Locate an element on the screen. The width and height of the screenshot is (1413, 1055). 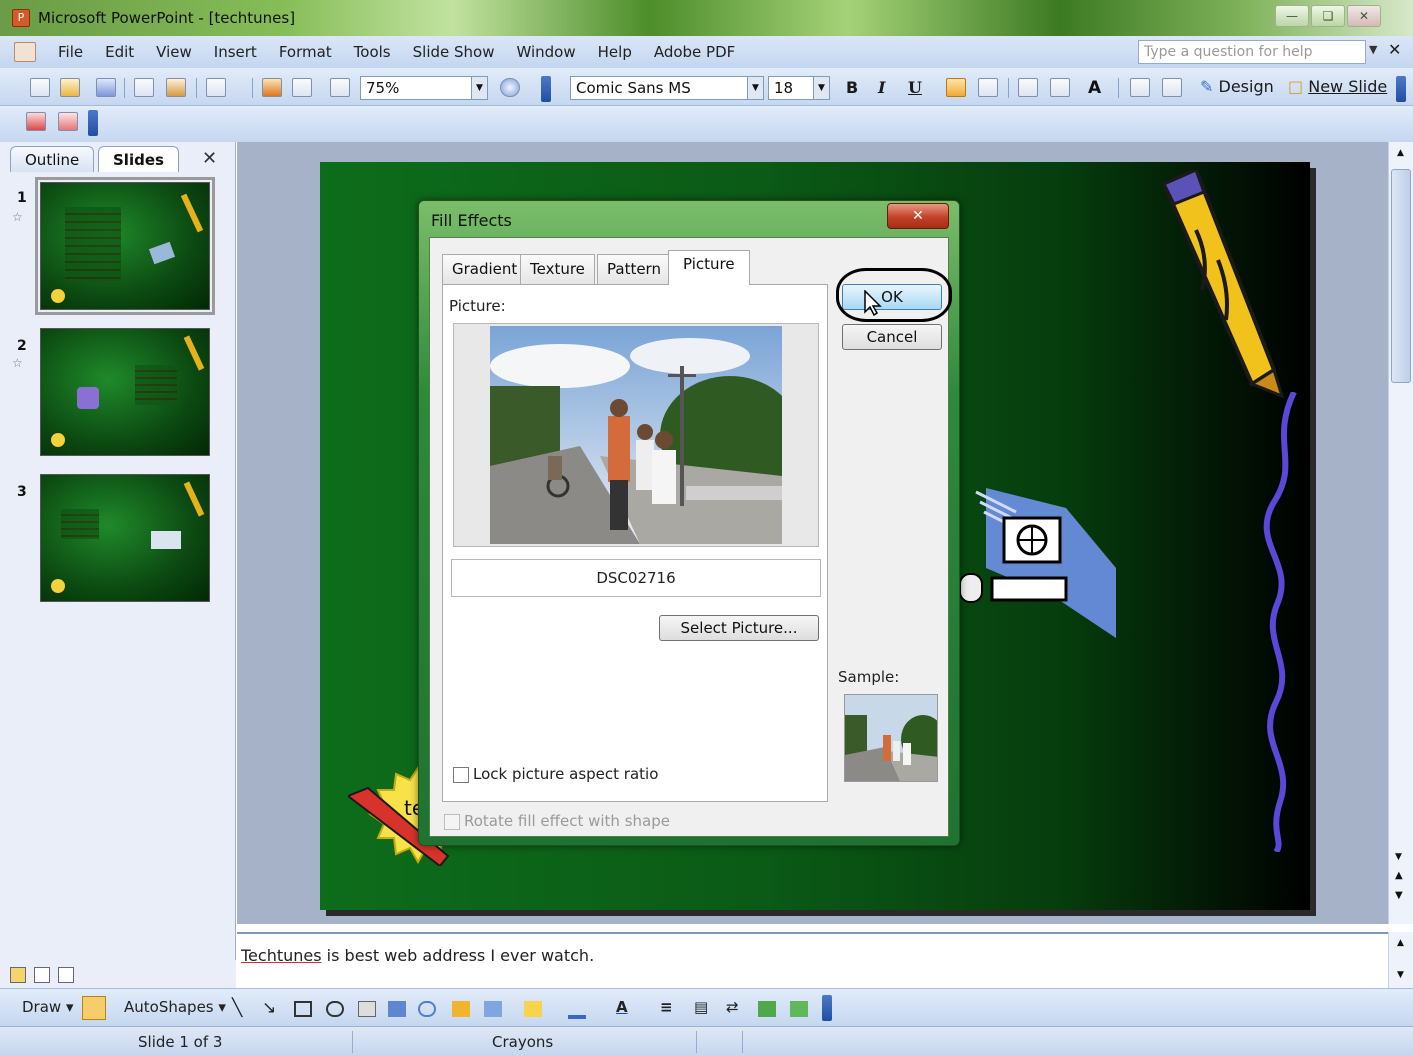
minimize-button: — is located at coordinates (1292, 16).